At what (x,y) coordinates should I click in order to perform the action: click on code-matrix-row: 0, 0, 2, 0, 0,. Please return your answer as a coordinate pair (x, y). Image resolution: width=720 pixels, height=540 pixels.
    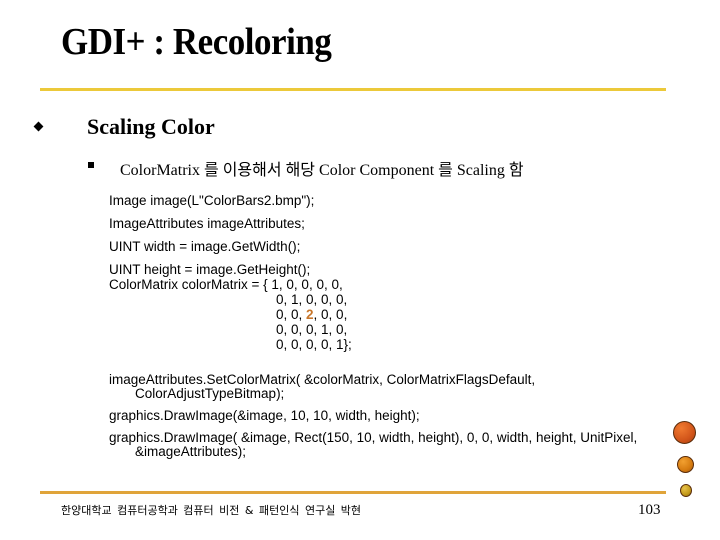
    Looking at the image, I should click on (311, 314).